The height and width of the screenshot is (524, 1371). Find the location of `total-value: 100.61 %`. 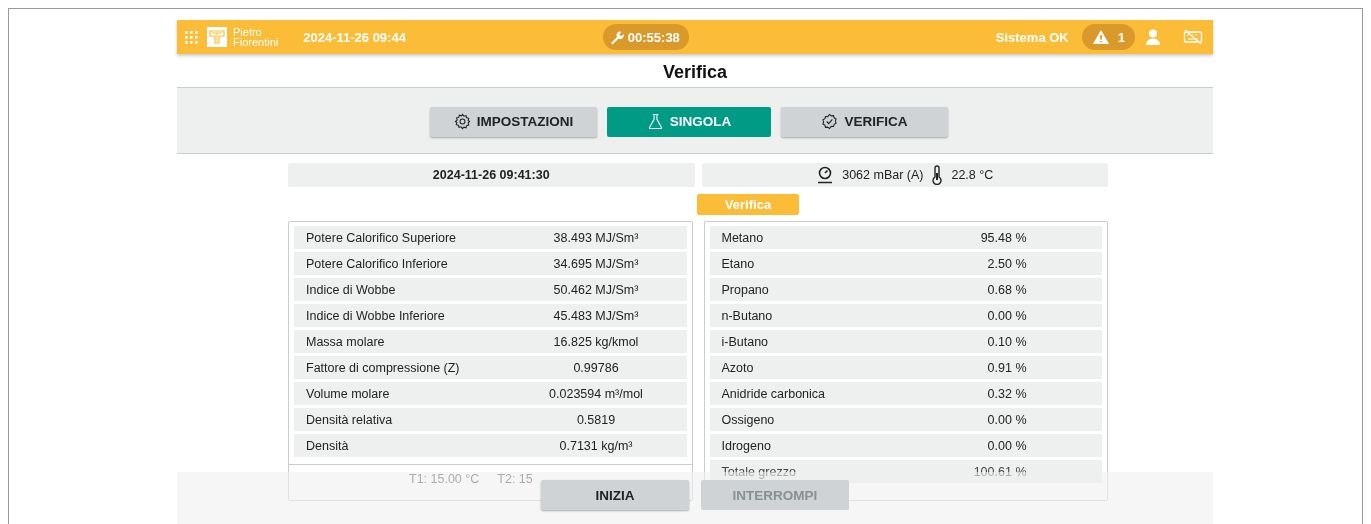

total-value: 100.61 % is located at coordinates (999, 471).